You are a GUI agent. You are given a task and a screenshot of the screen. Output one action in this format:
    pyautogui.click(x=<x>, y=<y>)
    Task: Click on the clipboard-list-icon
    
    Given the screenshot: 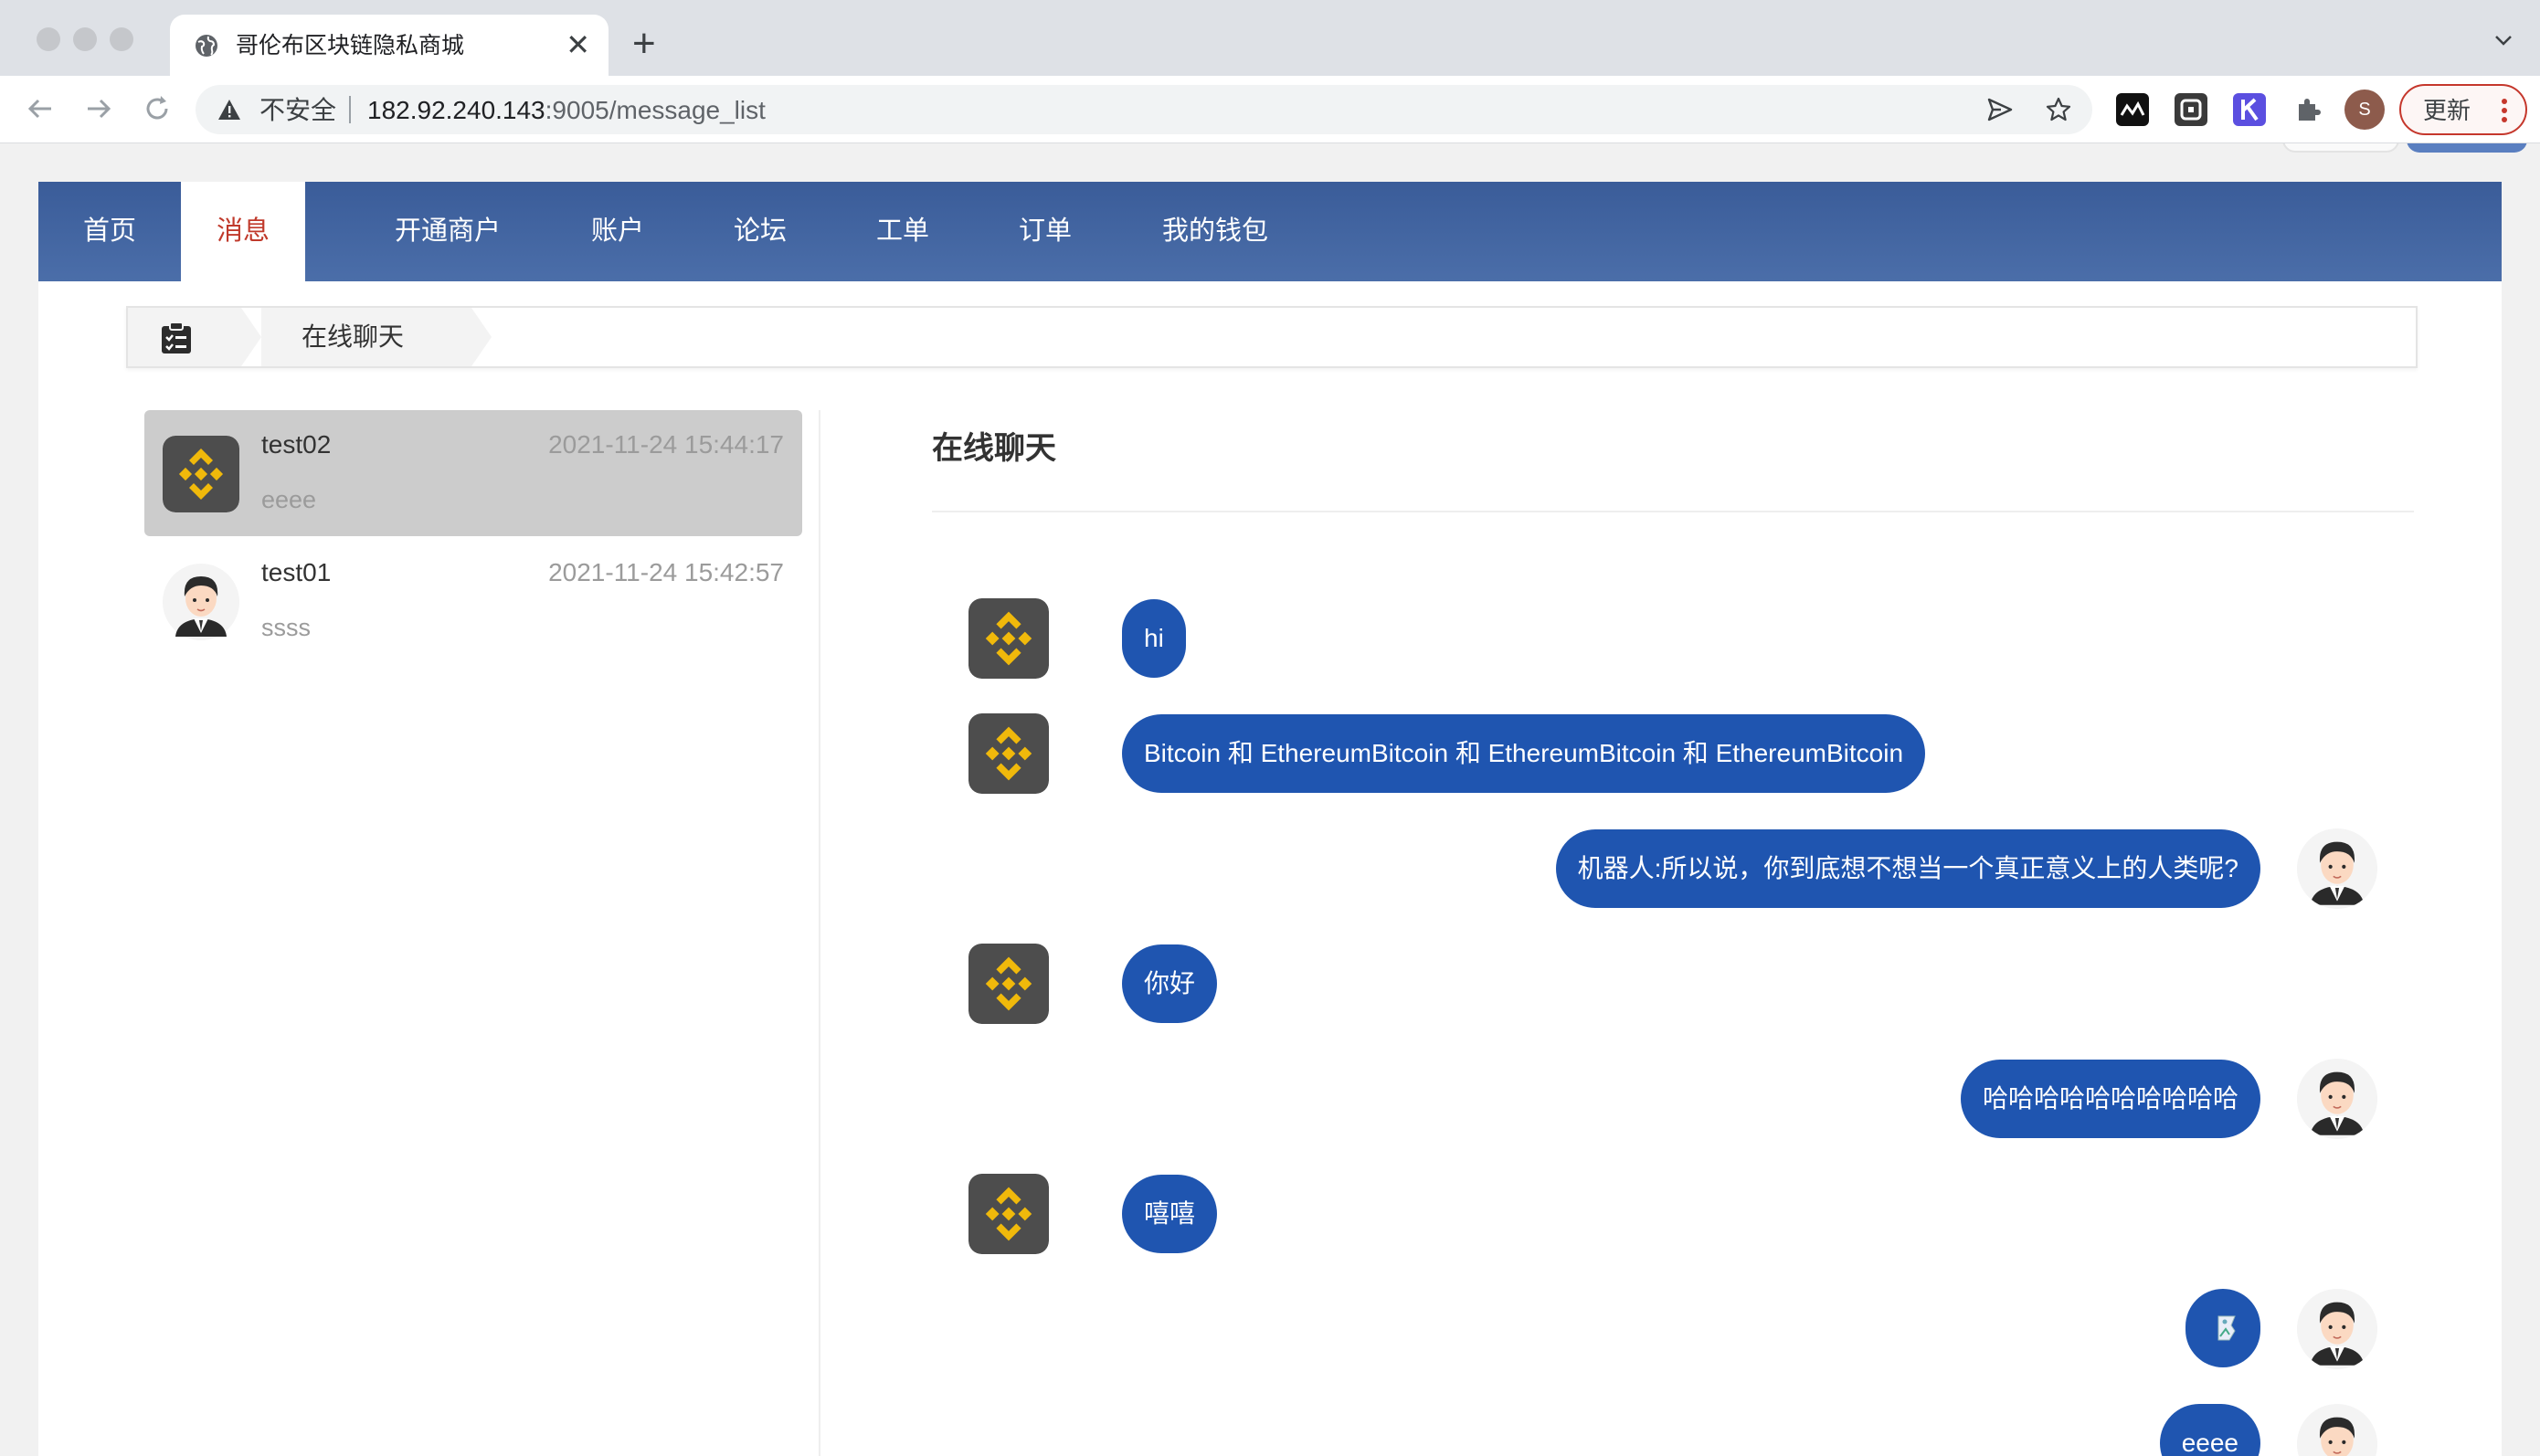 What is the action you would take?
    pyautogui.click(x=176, y=338)
    